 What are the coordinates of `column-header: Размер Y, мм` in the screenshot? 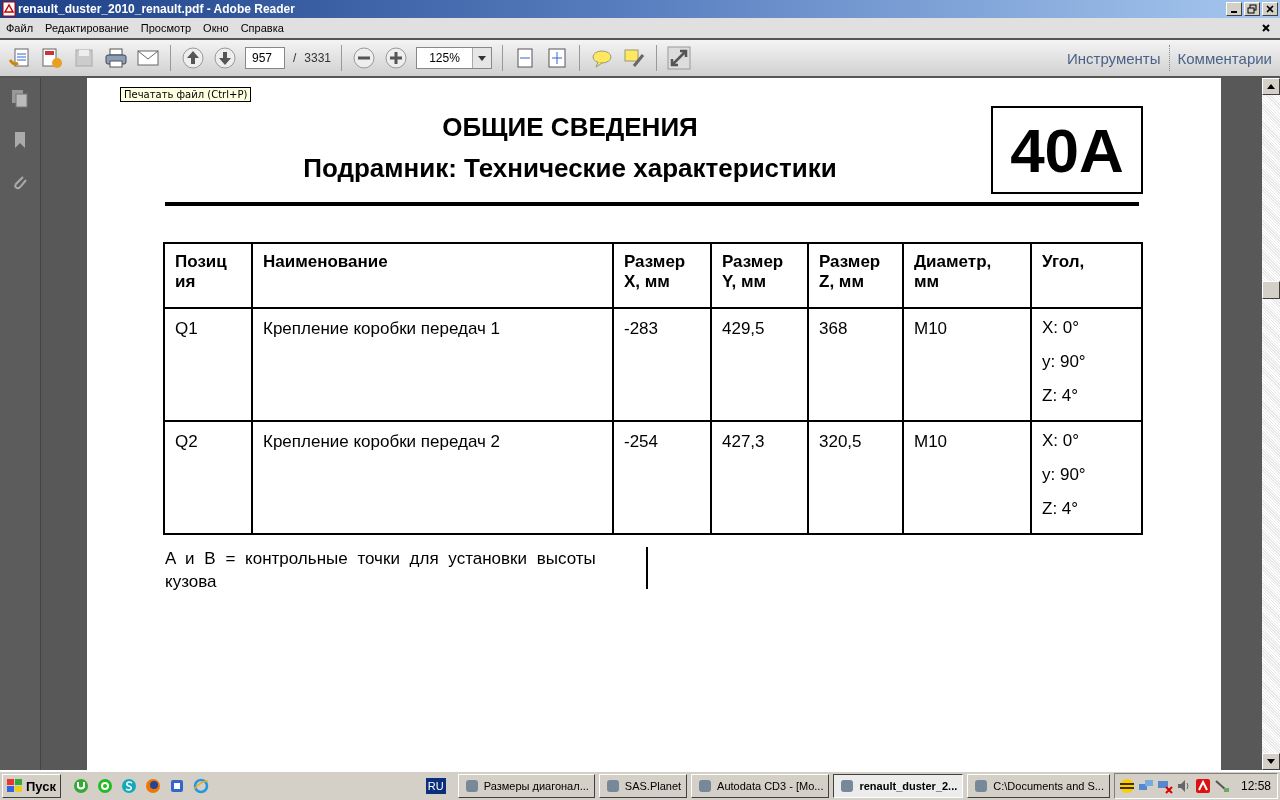 It's located at (759, 275).